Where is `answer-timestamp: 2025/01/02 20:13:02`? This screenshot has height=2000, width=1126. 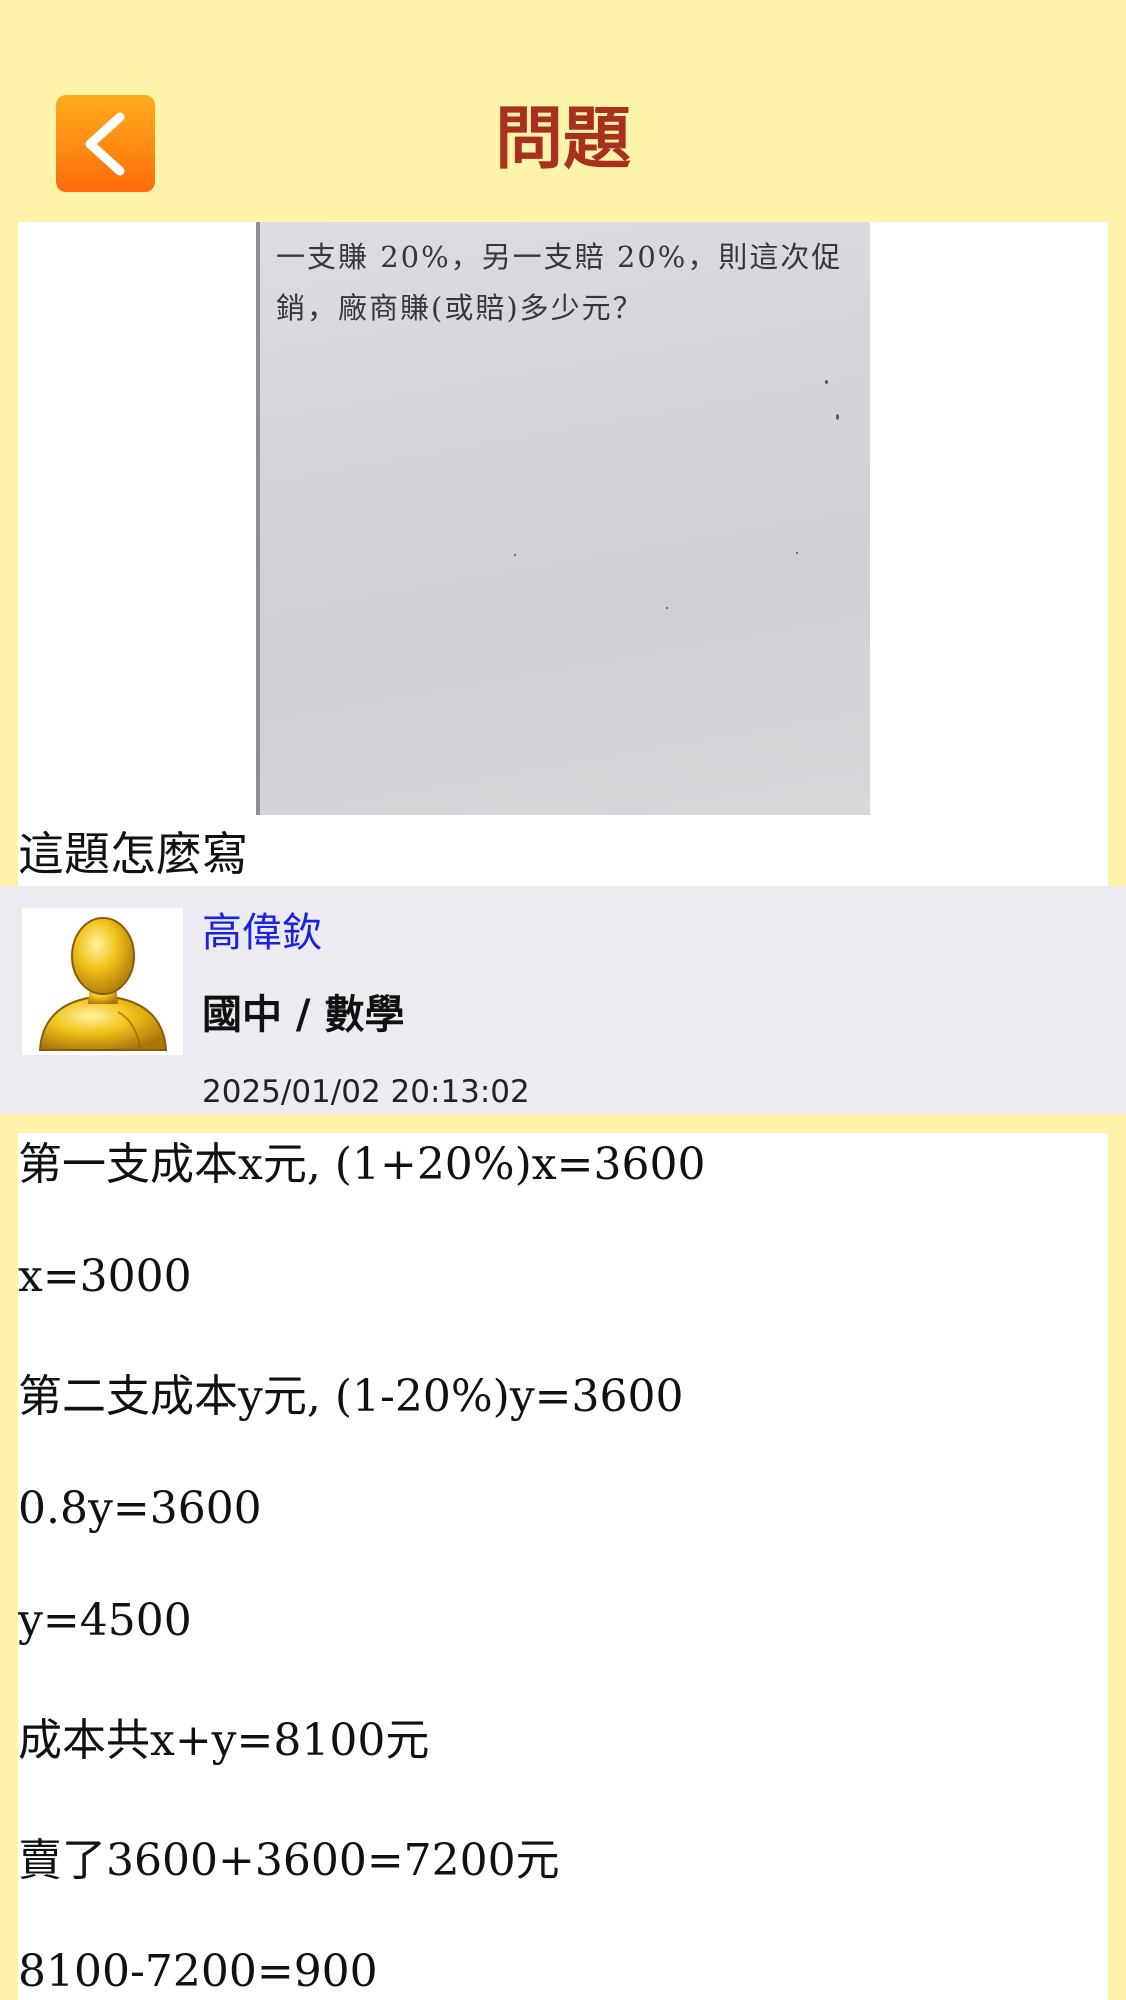 answer-timestamp: 2025/01/02 20:13:02 is located at coordinates (366, 1092).